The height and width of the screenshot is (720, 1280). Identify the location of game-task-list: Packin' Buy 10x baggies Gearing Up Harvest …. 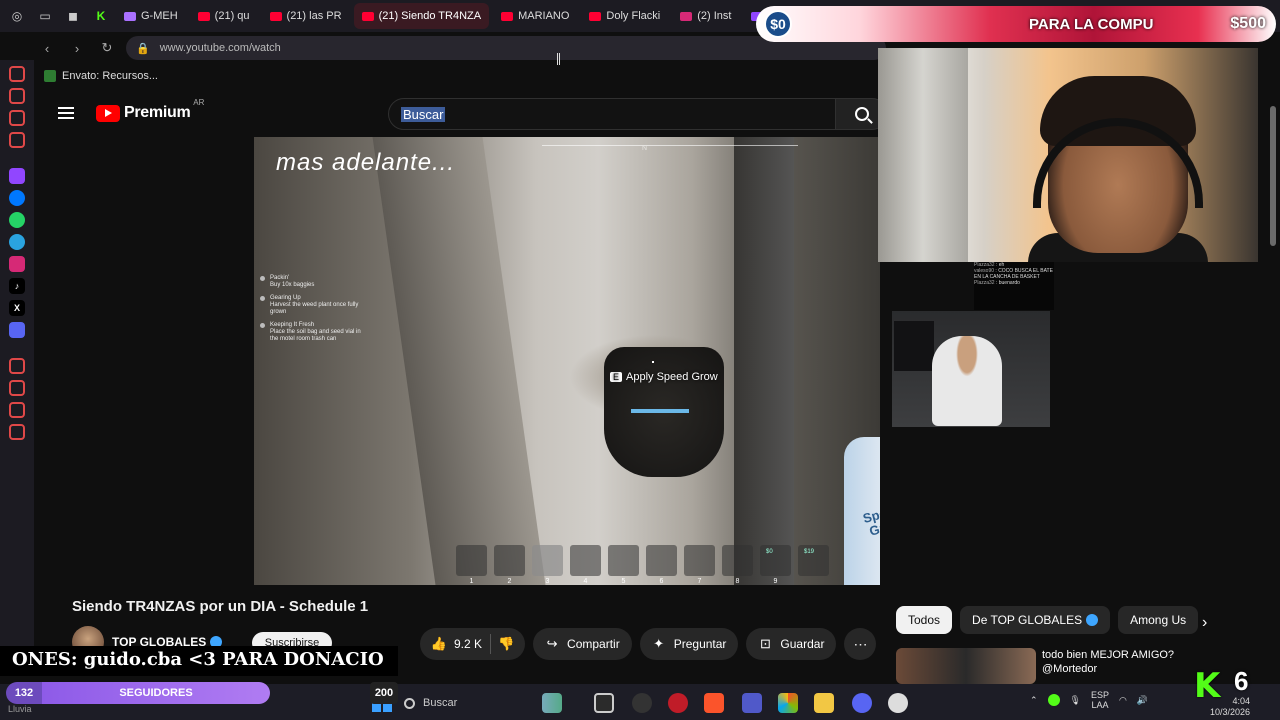
(315, 312).